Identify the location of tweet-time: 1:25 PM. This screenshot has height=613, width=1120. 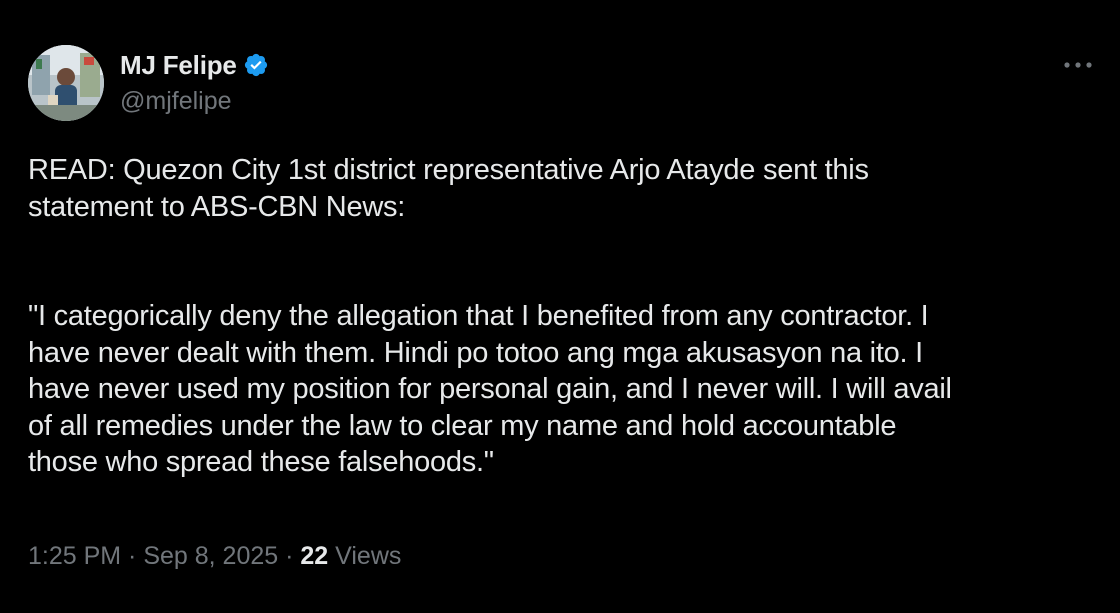
(74, 556).